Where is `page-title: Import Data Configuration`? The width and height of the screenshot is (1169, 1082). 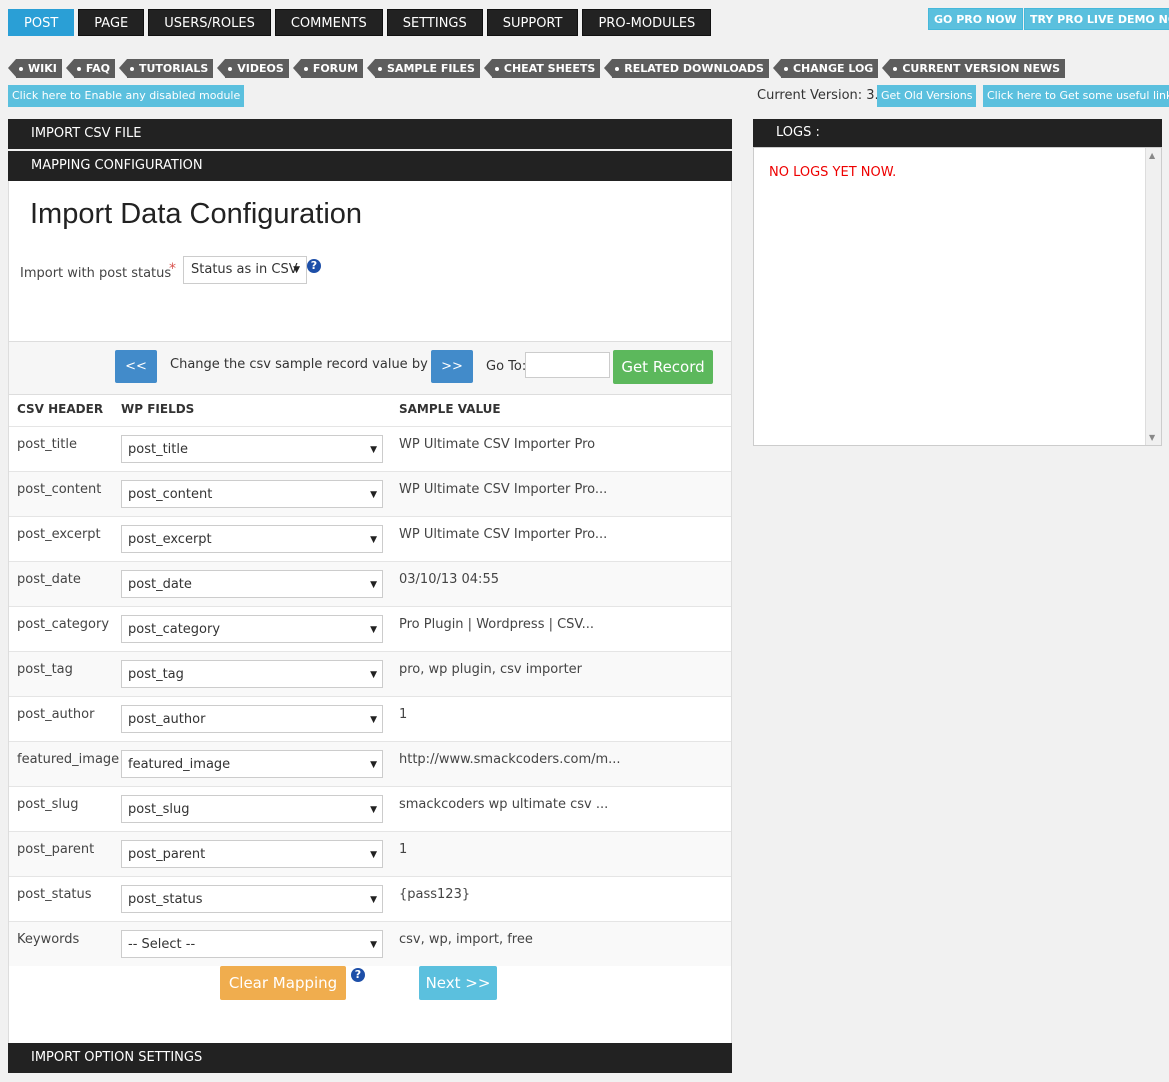
page-title: Import Data Configuration is located at coordinates (196, 214).